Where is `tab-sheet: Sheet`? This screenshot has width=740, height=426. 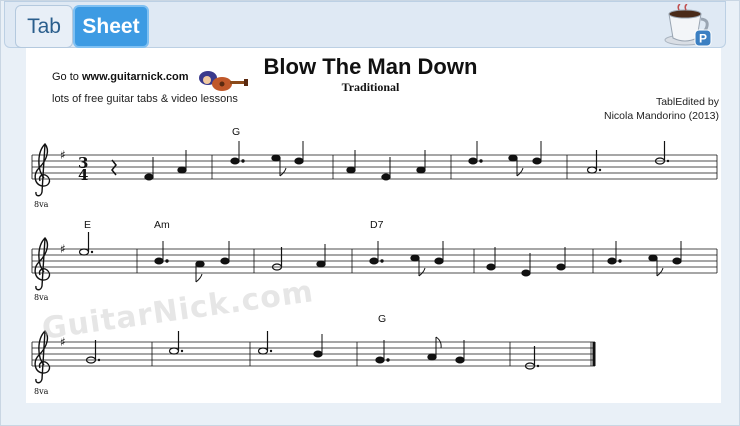
tab-sheet: Sheet is located at coordinates (111, 26).